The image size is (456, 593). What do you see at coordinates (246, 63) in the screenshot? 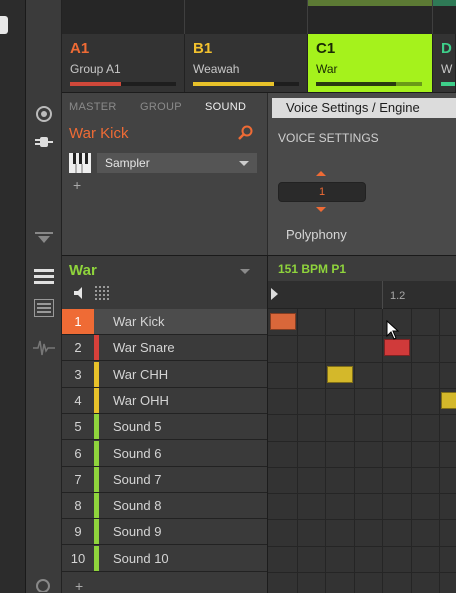
I see `group-tile-b1: B1 Weawah` at bounding box center [246, 63].